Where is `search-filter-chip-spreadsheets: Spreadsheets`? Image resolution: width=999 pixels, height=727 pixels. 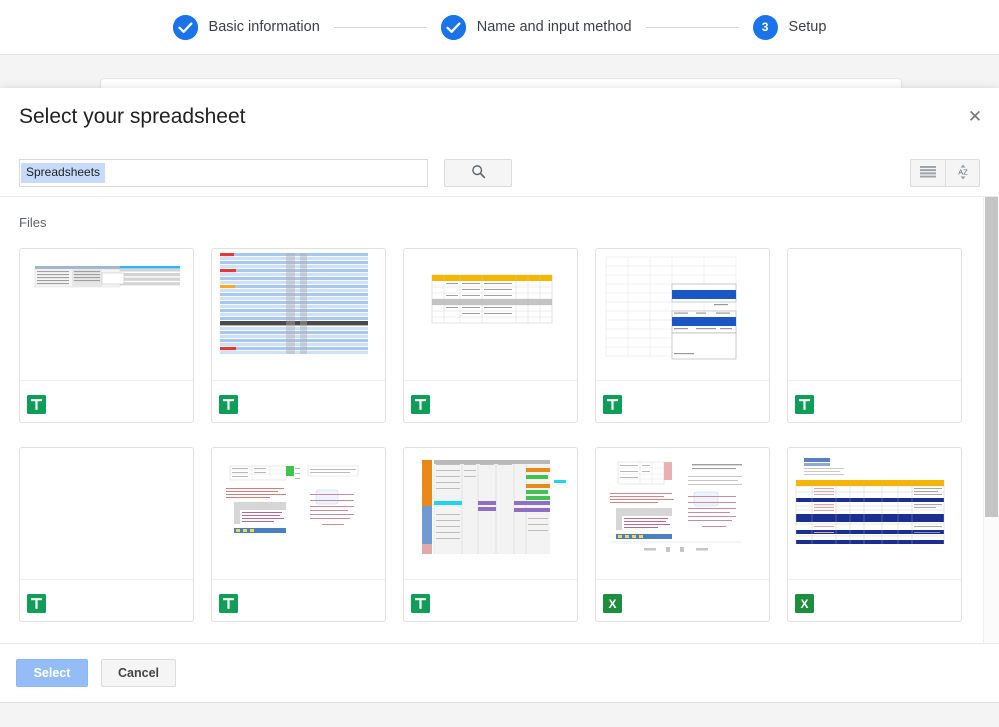
search-filter-chip-spreadsheets: Spreadsheets is located at coordinates (63, 173).